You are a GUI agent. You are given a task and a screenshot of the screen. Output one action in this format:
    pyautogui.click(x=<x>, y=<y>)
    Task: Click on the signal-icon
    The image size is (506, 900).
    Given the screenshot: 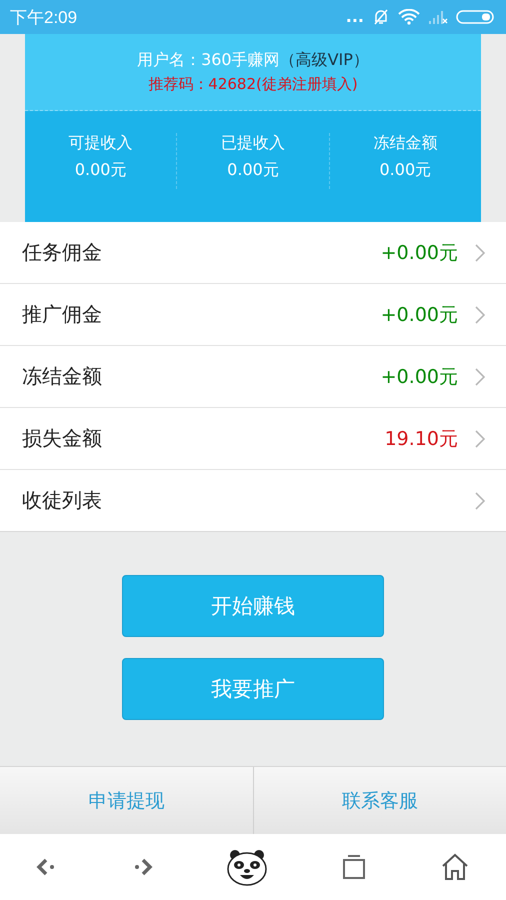 What is the action you would take?
    pyautogui.click(x=438, y=17)
    